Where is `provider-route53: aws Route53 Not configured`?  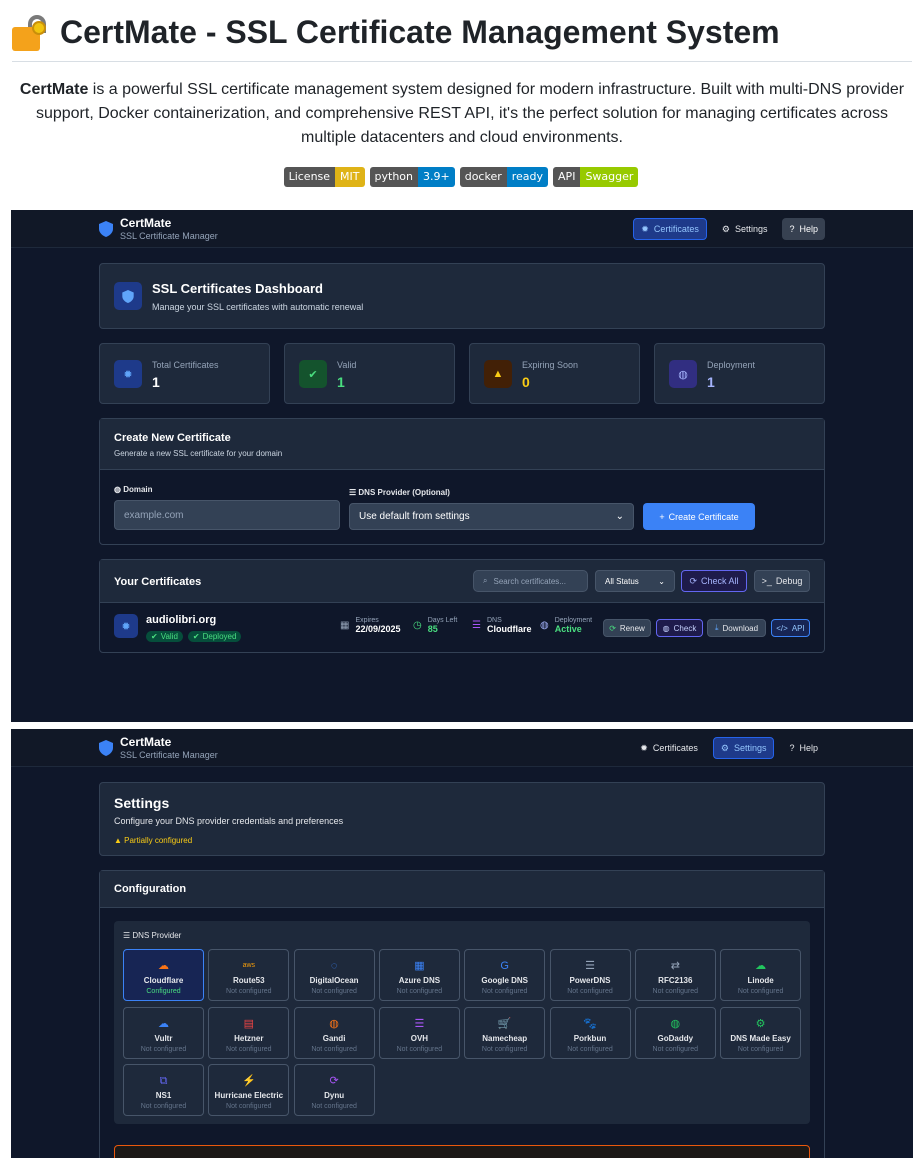 provider-route53: aws Route53 Not configured is located at coordinates (249, 975).